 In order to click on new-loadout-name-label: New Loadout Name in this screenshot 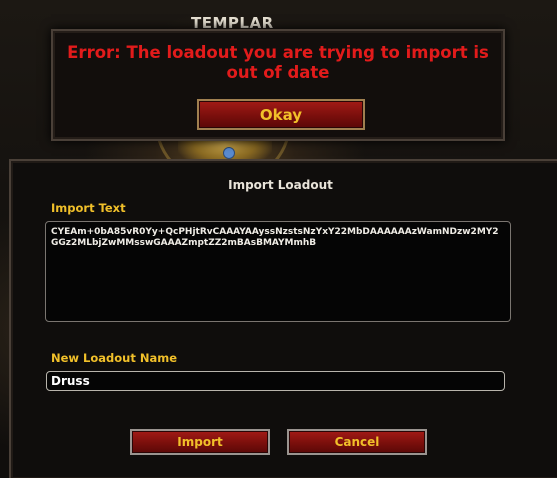, I will do `click(114, 358)`.